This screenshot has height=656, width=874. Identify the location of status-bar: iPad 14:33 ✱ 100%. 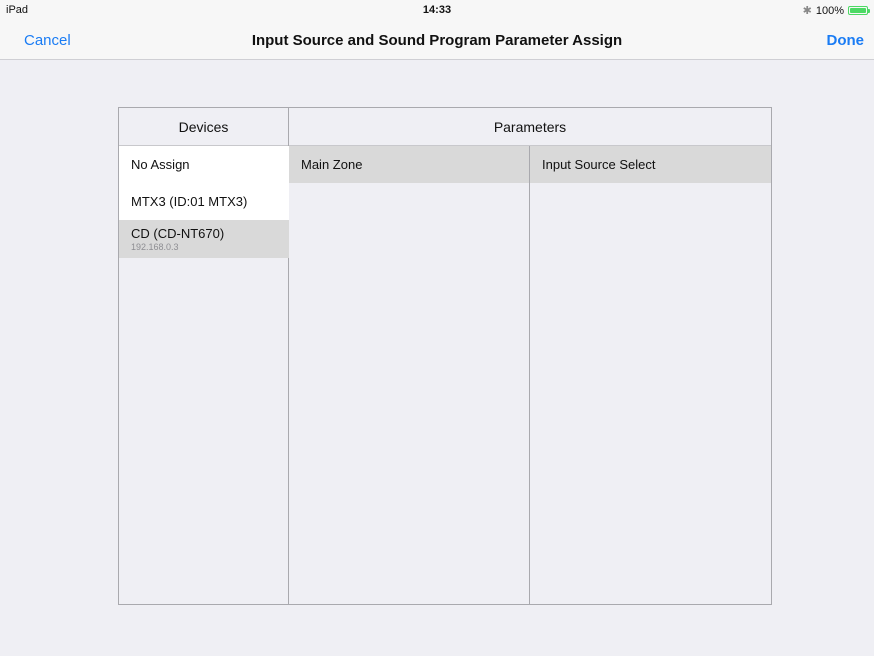
(437, 10).